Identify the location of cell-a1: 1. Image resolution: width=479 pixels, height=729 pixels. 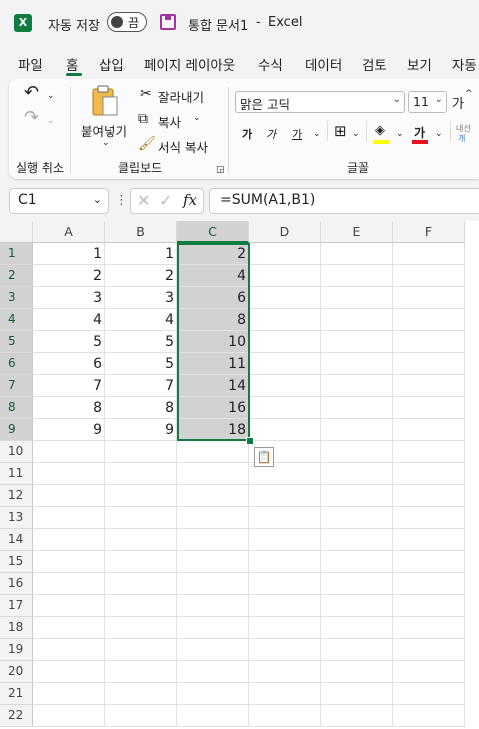
(69, 254).